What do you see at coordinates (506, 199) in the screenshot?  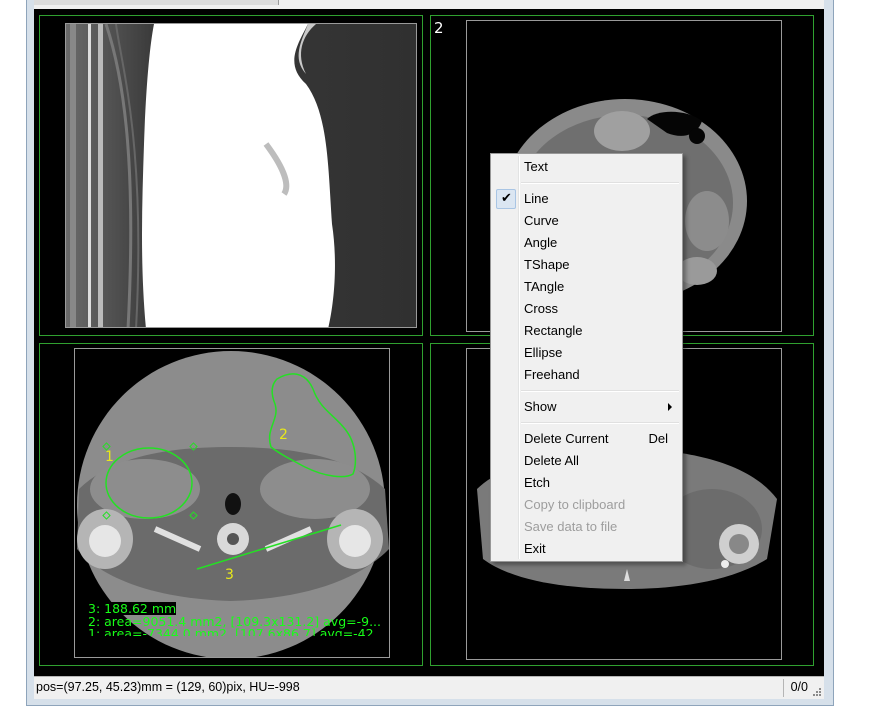 I see `check-icon: ✔` at bounding box center [506, 199].